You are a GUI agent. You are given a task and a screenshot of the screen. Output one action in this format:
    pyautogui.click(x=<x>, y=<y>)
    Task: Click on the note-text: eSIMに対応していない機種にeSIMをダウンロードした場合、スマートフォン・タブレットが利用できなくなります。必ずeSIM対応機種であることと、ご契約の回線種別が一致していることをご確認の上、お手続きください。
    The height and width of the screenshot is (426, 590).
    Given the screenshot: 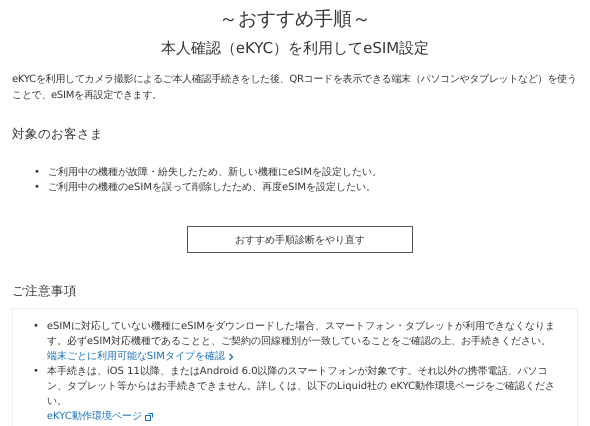 What is the action you would take?
    pyautogui.click(x=301, y=334)
    